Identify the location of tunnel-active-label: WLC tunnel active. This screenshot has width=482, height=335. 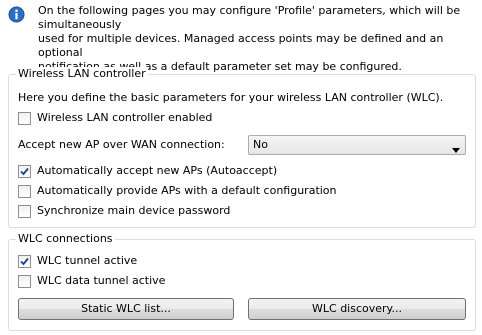
(87, 261).